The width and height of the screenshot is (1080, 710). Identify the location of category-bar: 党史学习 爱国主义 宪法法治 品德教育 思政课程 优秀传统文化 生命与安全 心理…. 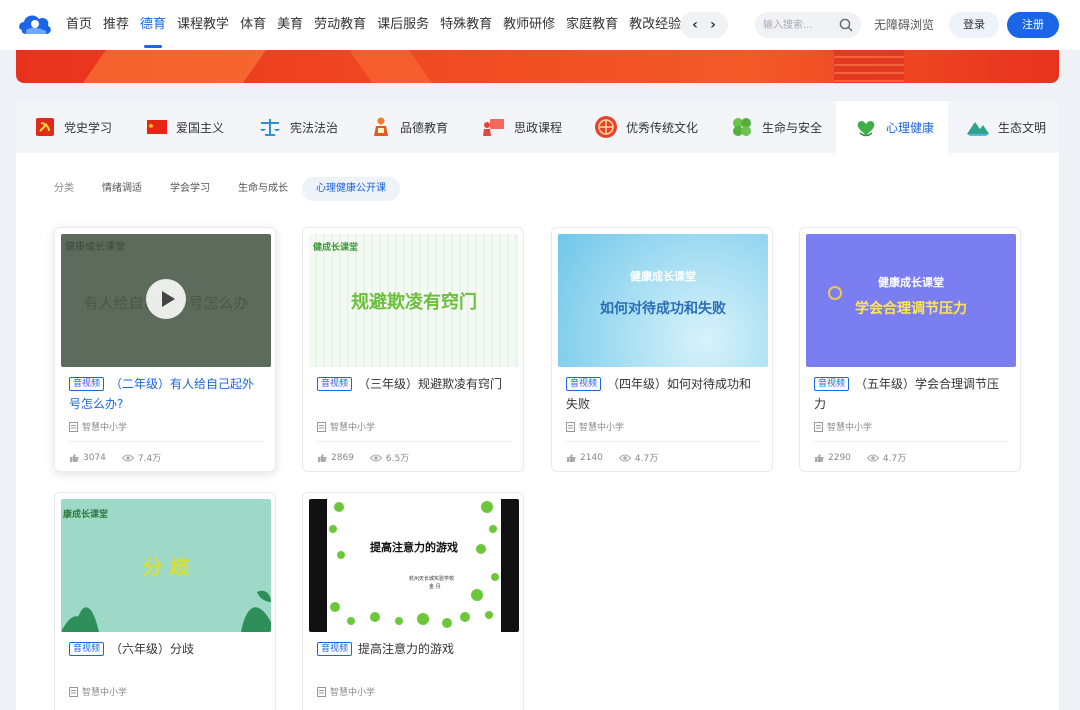
(537, 127).